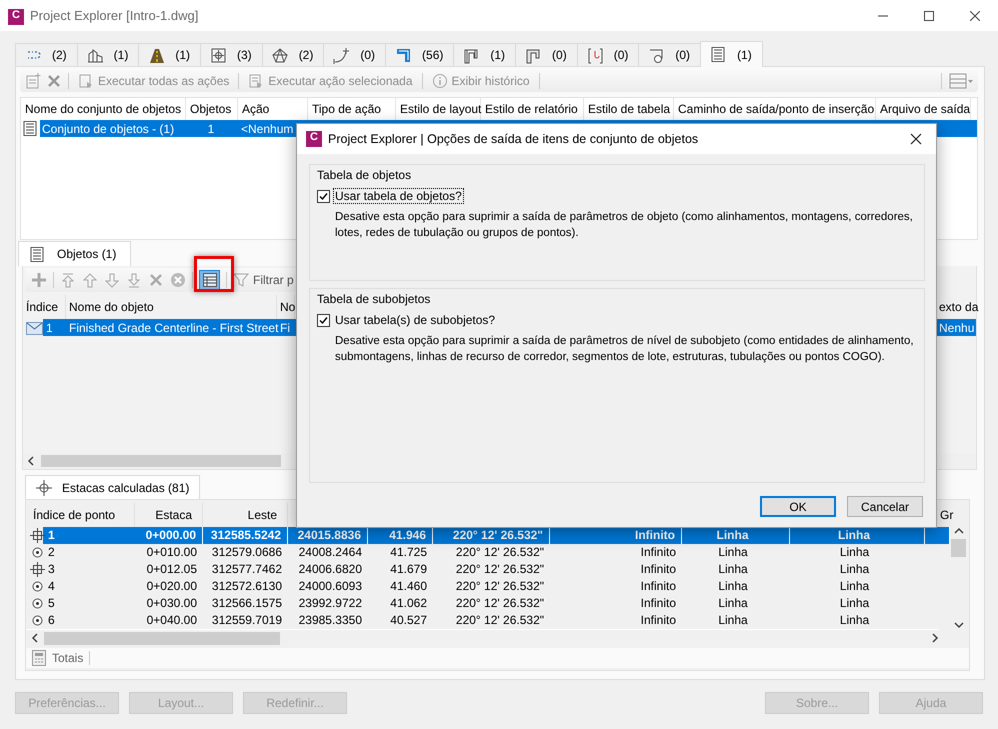  I want to click on table-row: 5 0+030.00 312566.1575 23992.9722 41.062 220° 12' 26.532" Infinito Linha Linha, so click(489, 603).